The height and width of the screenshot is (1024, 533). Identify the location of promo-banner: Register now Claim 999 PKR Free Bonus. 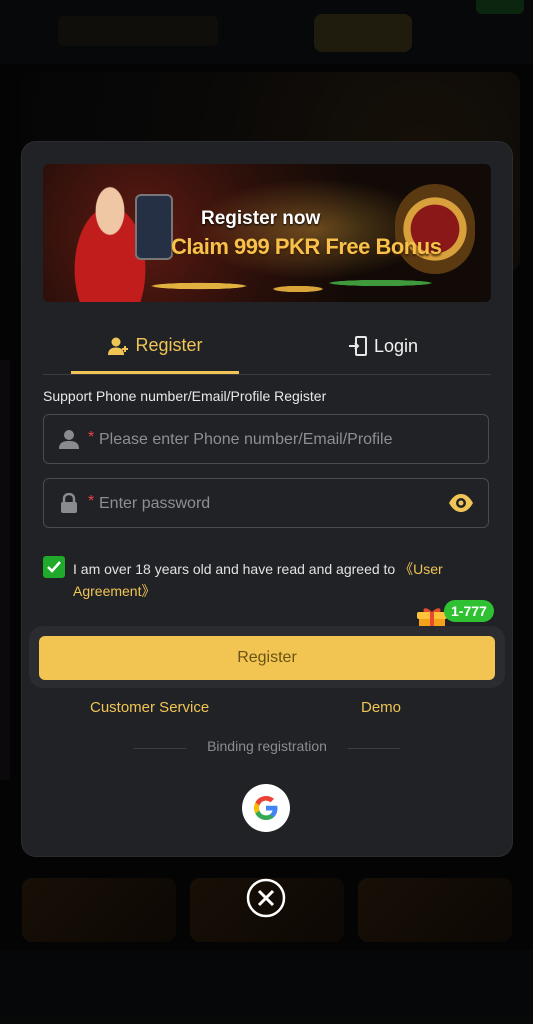
(267, 233).